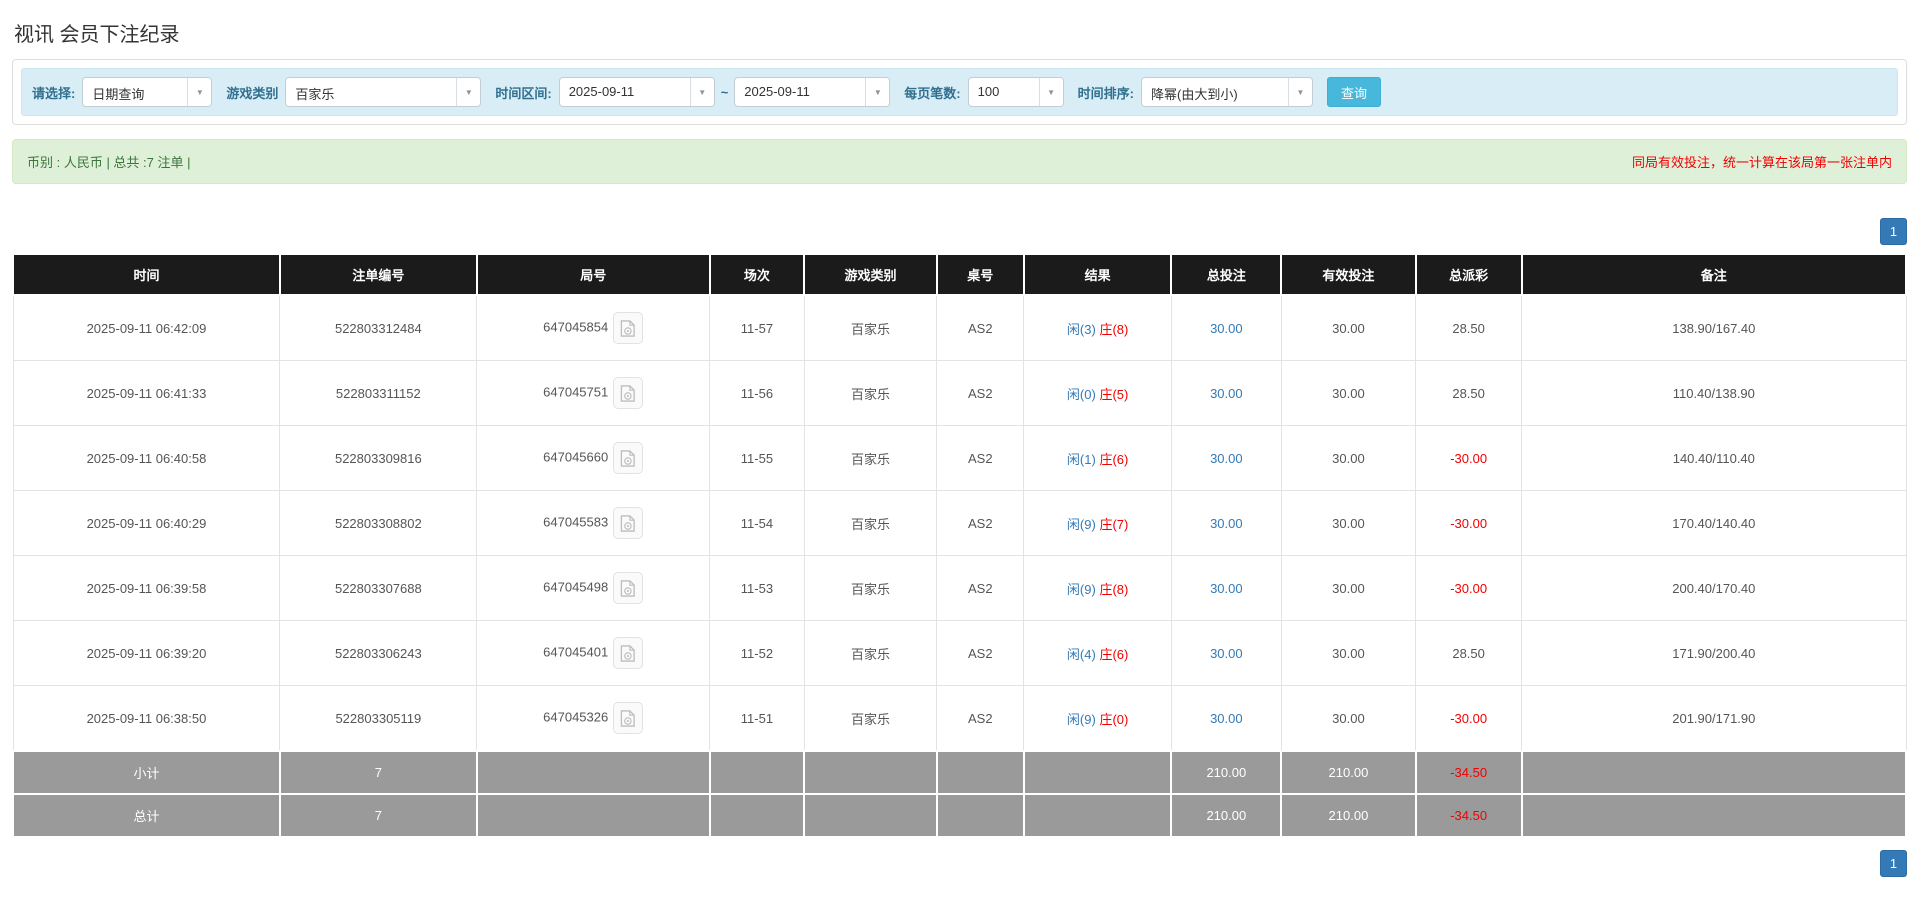  I want to click on result-cell: 闲(3) 庄(8), so click(1097, 327).